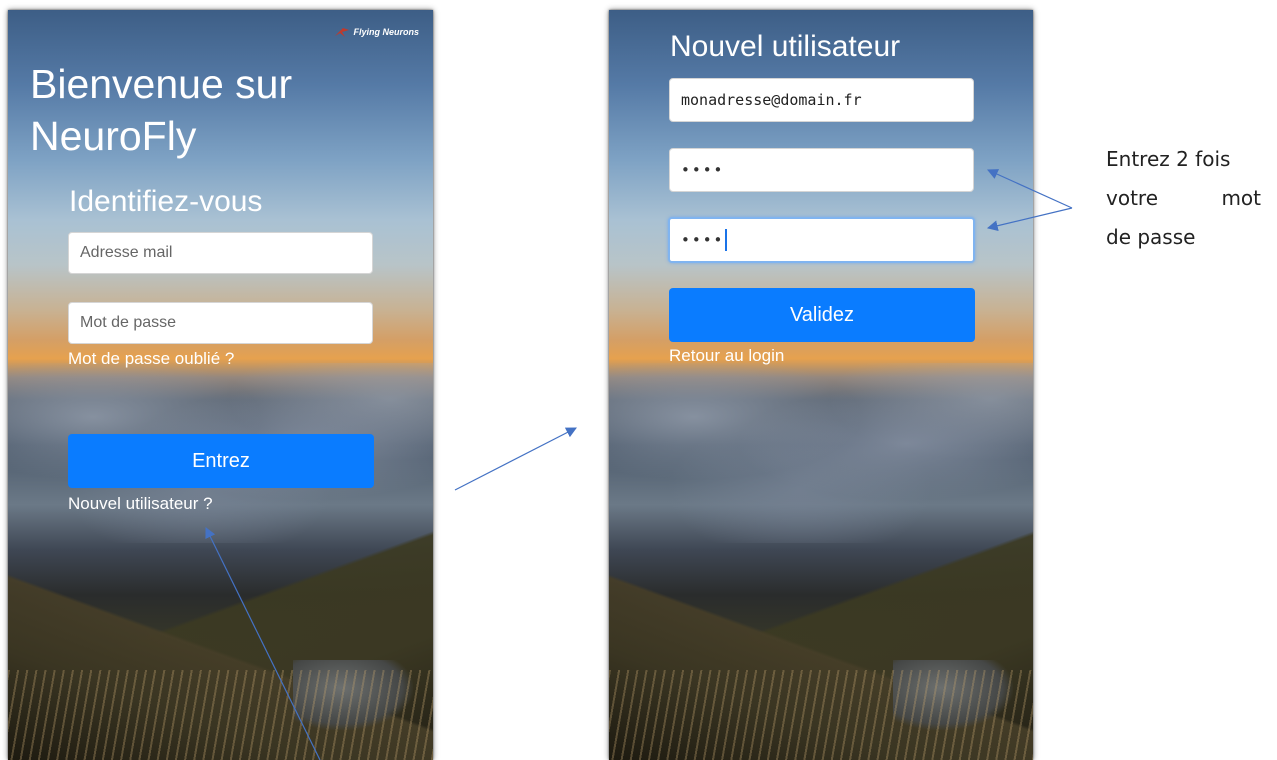 Image resolution: width=1277 pixels, height=760 pixels. Describe the element at coordinates (515, 459) in the screenshot. I see `flow-arrow` at that location.